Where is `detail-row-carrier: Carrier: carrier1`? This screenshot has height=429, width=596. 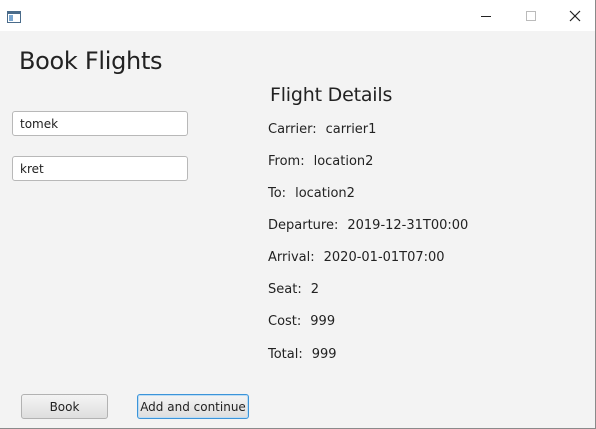
detail-row-carrier: Carrier: carrier1 is located at coordinates (322, 129).